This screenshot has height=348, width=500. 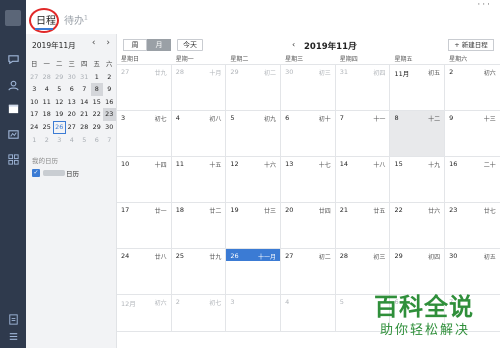 I want to click on mini-day: 26, so click(x=59, y=127).